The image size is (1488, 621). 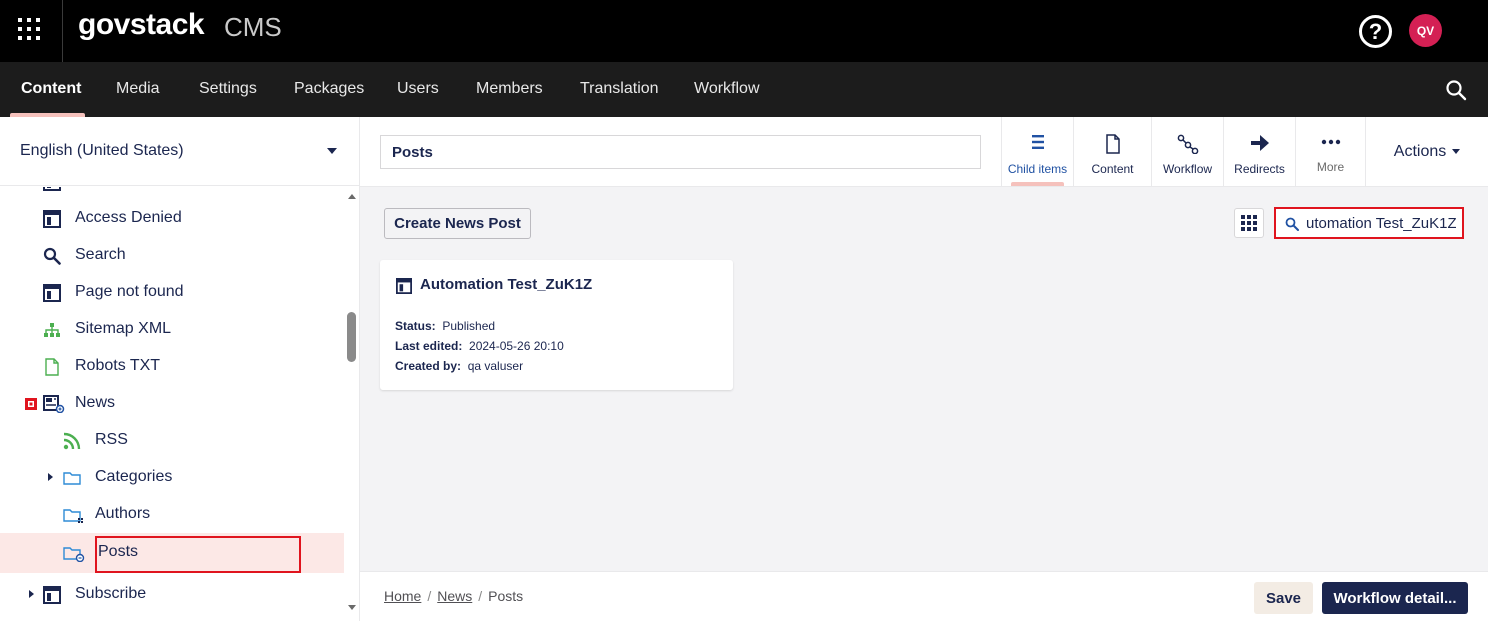 I want to click on tab-redirects: Redirects, so click(x=1259, y=151).